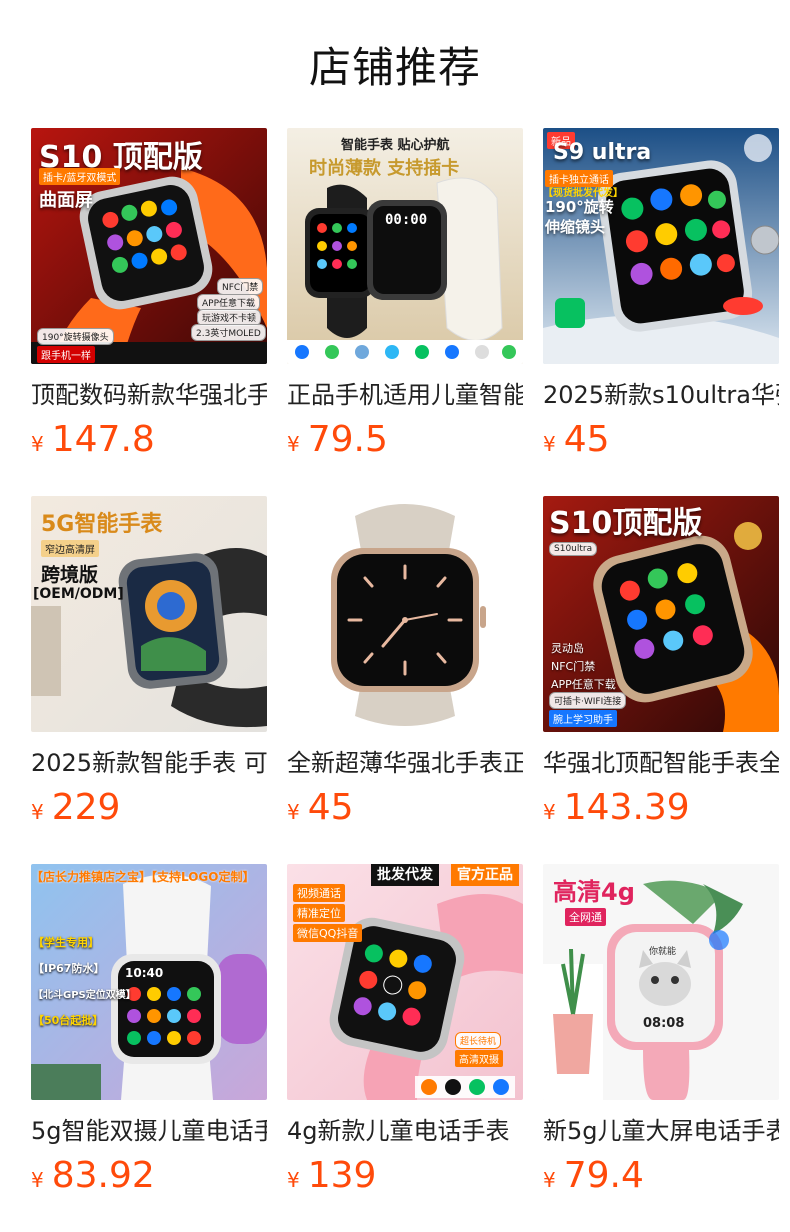 This screenshot has width=790, height=1232. I want to click on image-tag: 高清双摄, so click(479, 1058).